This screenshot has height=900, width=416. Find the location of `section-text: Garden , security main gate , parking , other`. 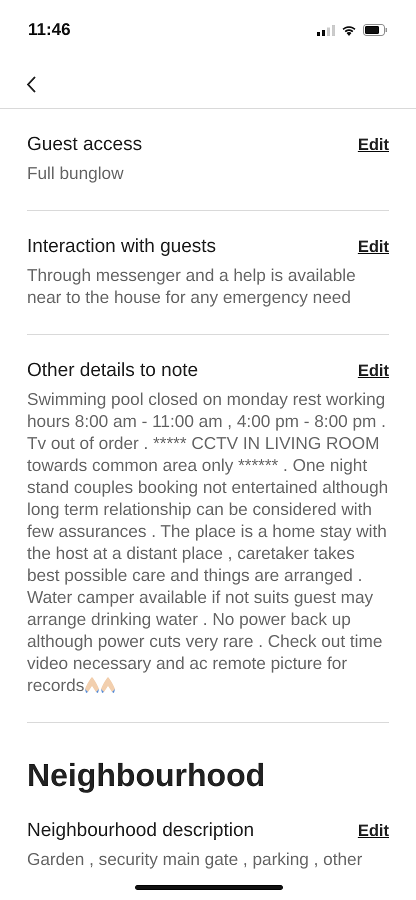

section-text: Garden , security main gate , parking , other is located at coordinates (195, 859).